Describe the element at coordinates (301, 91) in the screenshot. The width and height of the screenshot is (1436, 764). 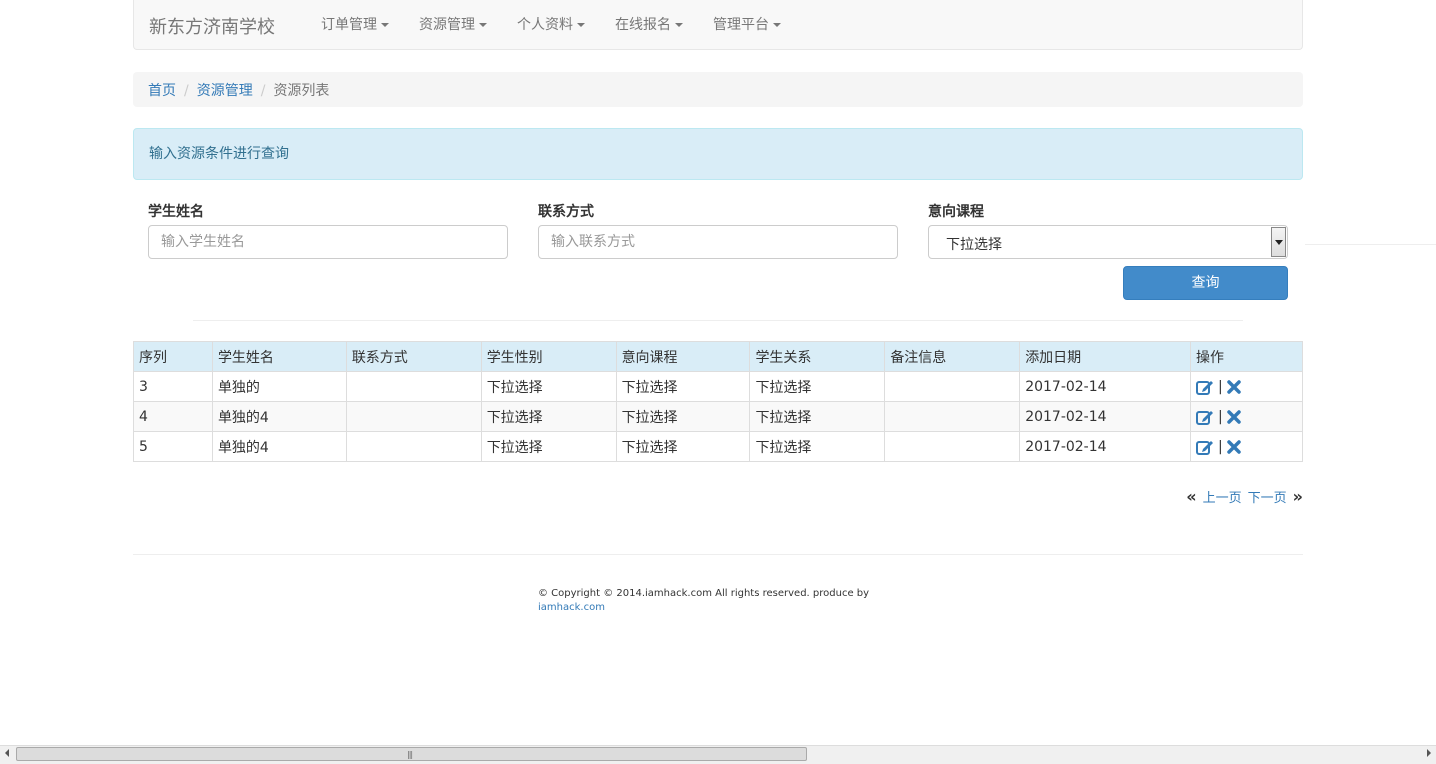
I see `breadcrumb-current: 资源列表` at that location.